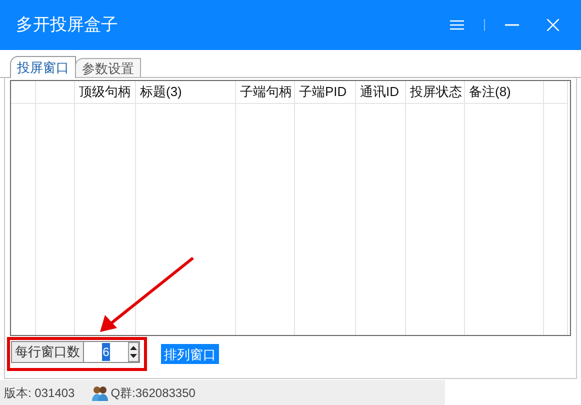  Describe the element at coordinates (190, 354) in the screenshot. I see `arrange-button: 排列窗口` at that location.